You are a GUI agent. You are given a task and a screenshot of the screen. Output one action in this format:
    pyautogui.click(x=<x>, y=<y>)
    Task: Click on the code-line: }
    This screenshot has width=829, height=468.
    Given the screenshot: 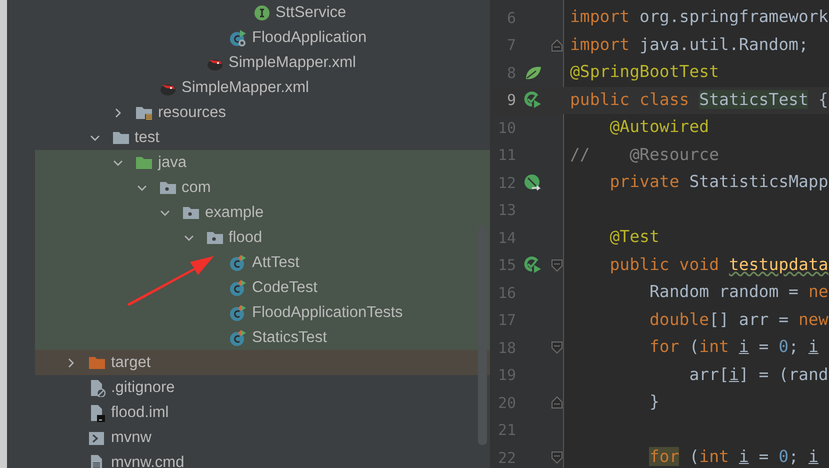 What is the action you would take?
    pyautogui.click(x=654, y=402)
    